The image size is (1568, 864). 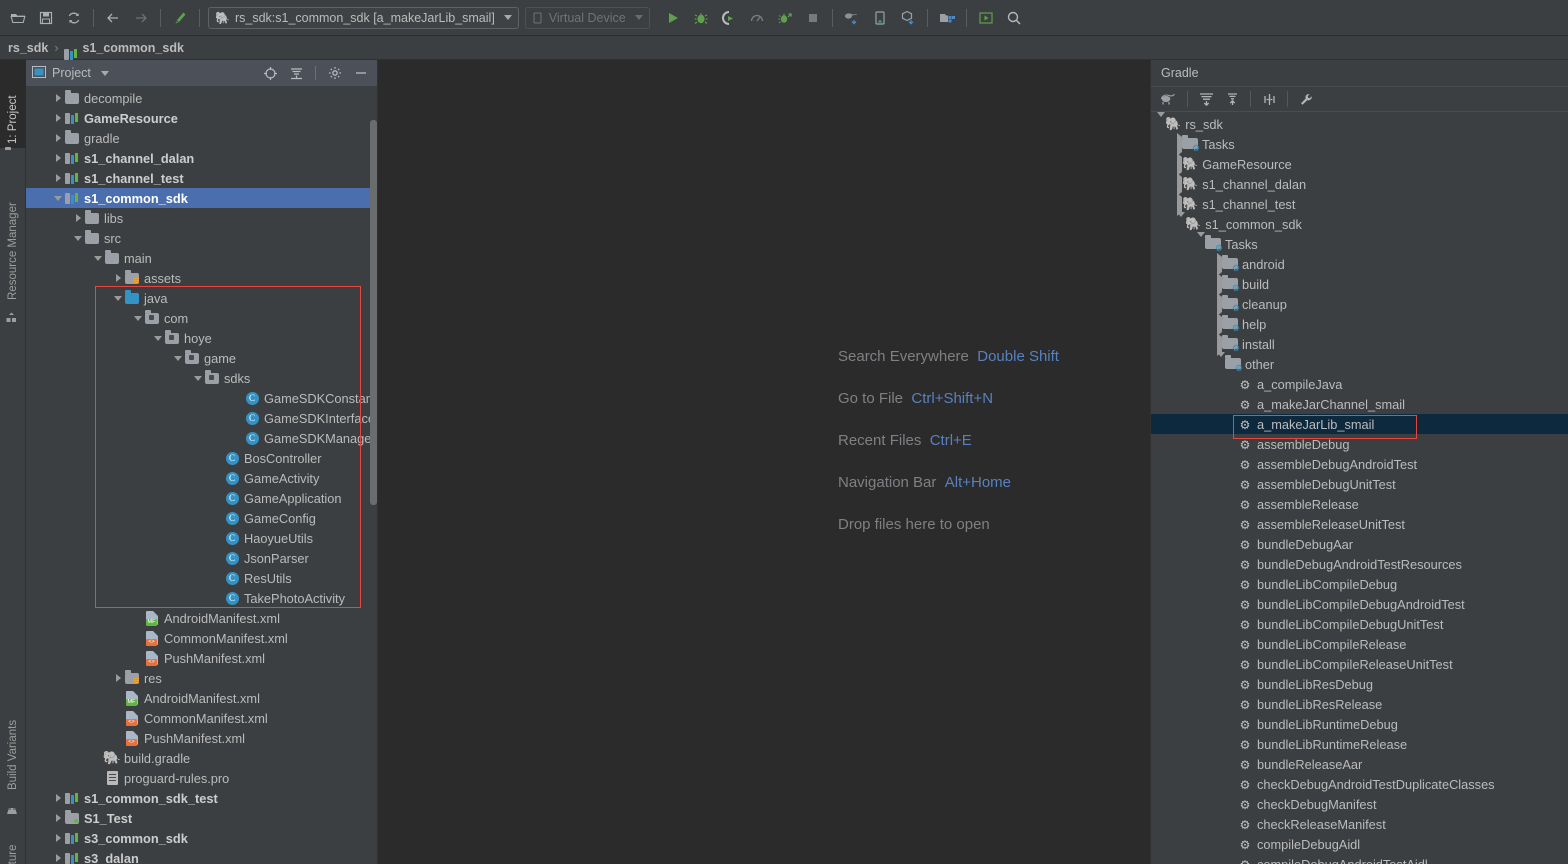 I want to click on navigate-back-icon, so click(x=113, y=18).